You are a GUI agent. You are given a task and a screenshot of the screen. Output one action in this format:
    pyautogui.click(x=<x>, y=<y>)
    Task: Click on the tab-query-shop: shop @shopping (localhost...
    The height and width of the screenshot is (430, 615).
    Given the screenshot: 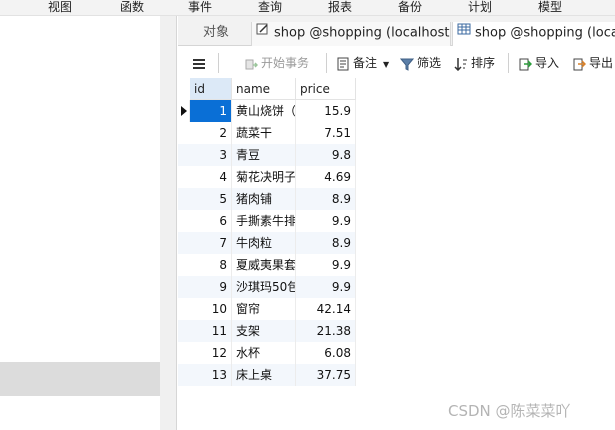 What is the action you would take?
    pyautogui.click(x=351, y=34)
    